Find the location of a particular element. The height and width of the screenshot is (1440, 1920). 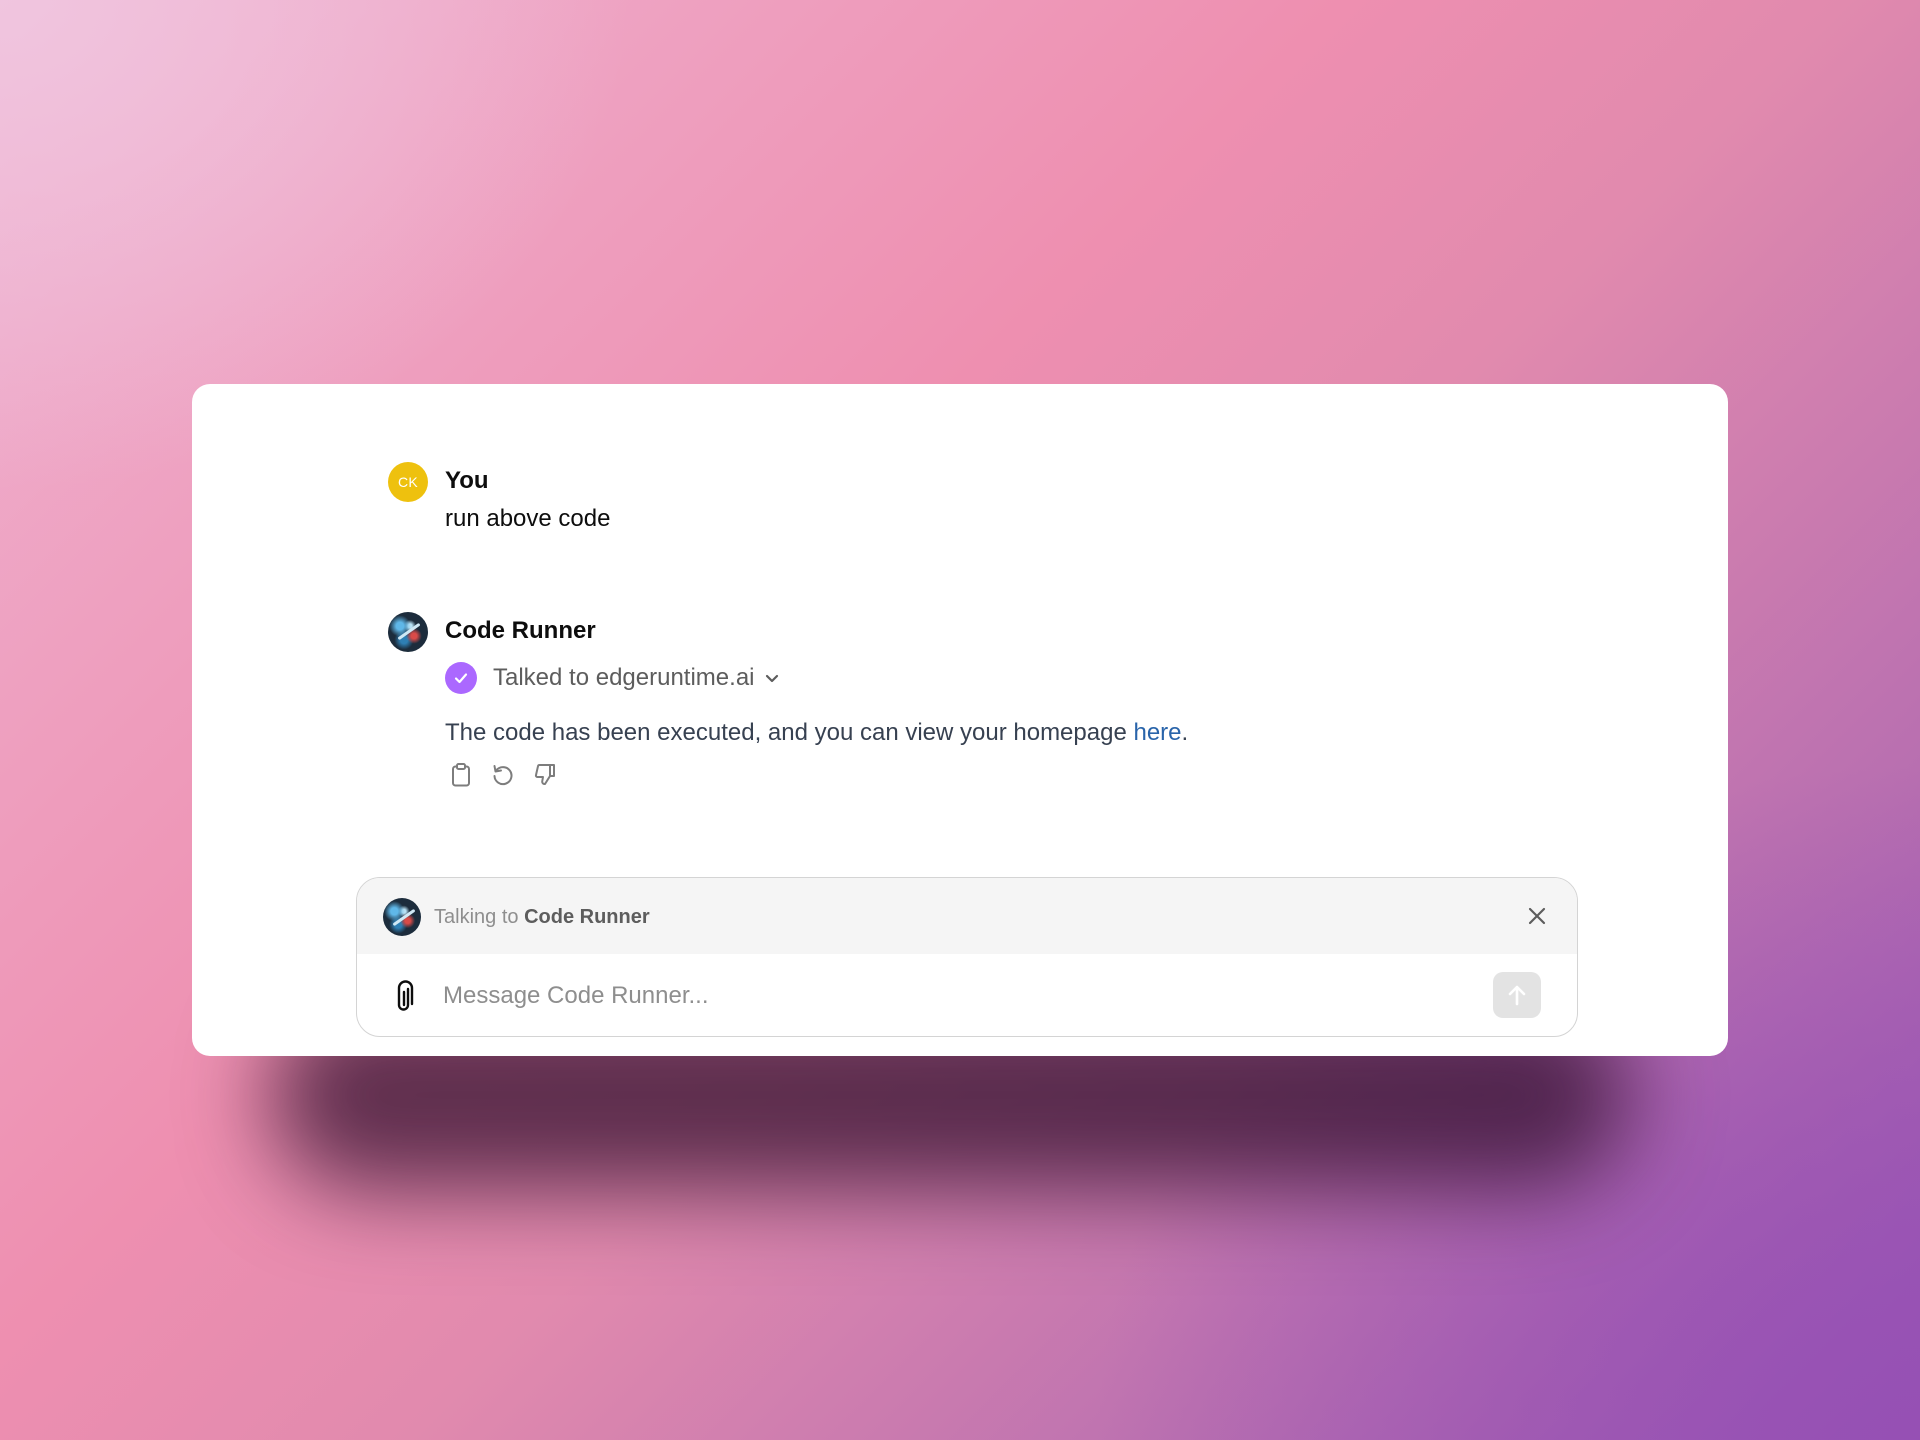

assistant-author-name: Code Runner is located at coordinates (520, 630).